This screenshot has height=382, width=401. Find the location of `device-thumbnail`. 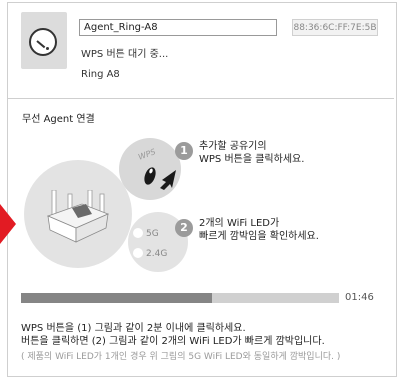

device-thumbnail is located at coordinates (44, 40).